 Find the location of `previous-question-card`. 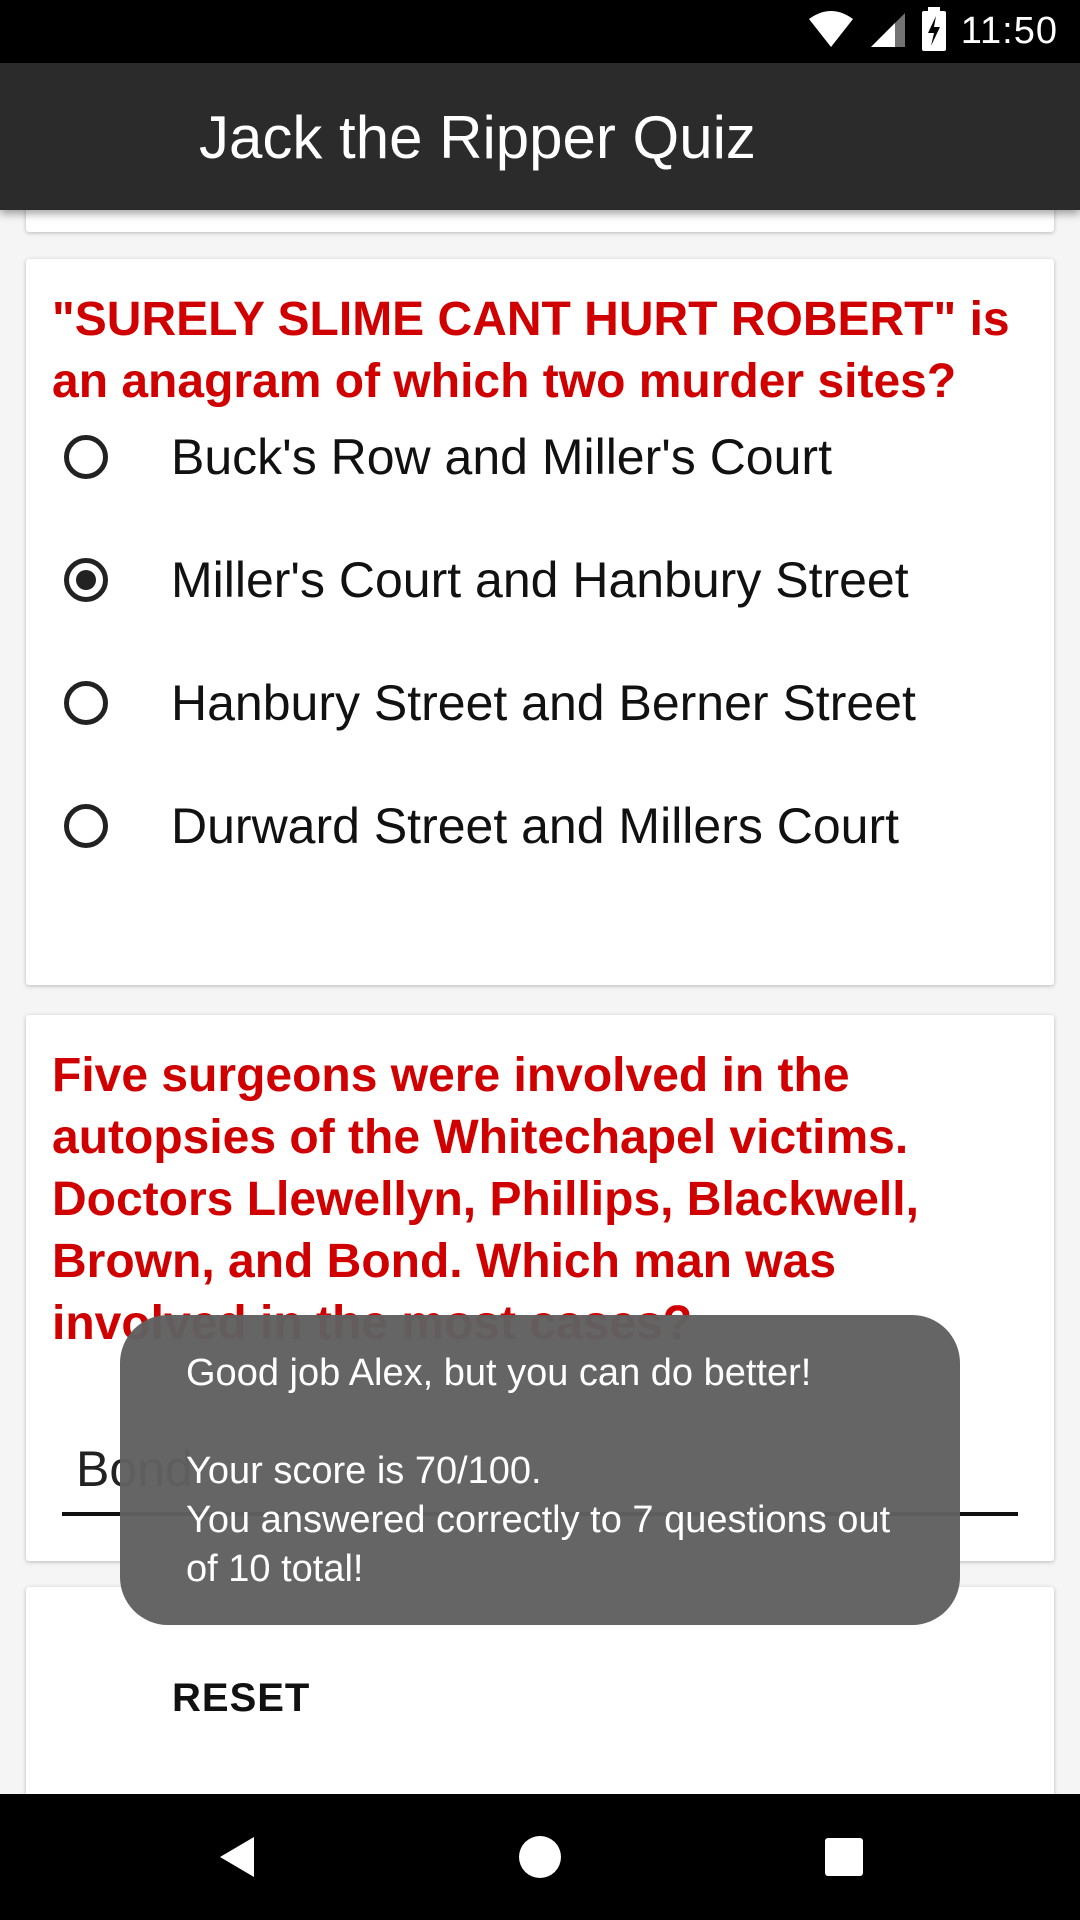

previous-question-card is located at coordinates (540, 221).